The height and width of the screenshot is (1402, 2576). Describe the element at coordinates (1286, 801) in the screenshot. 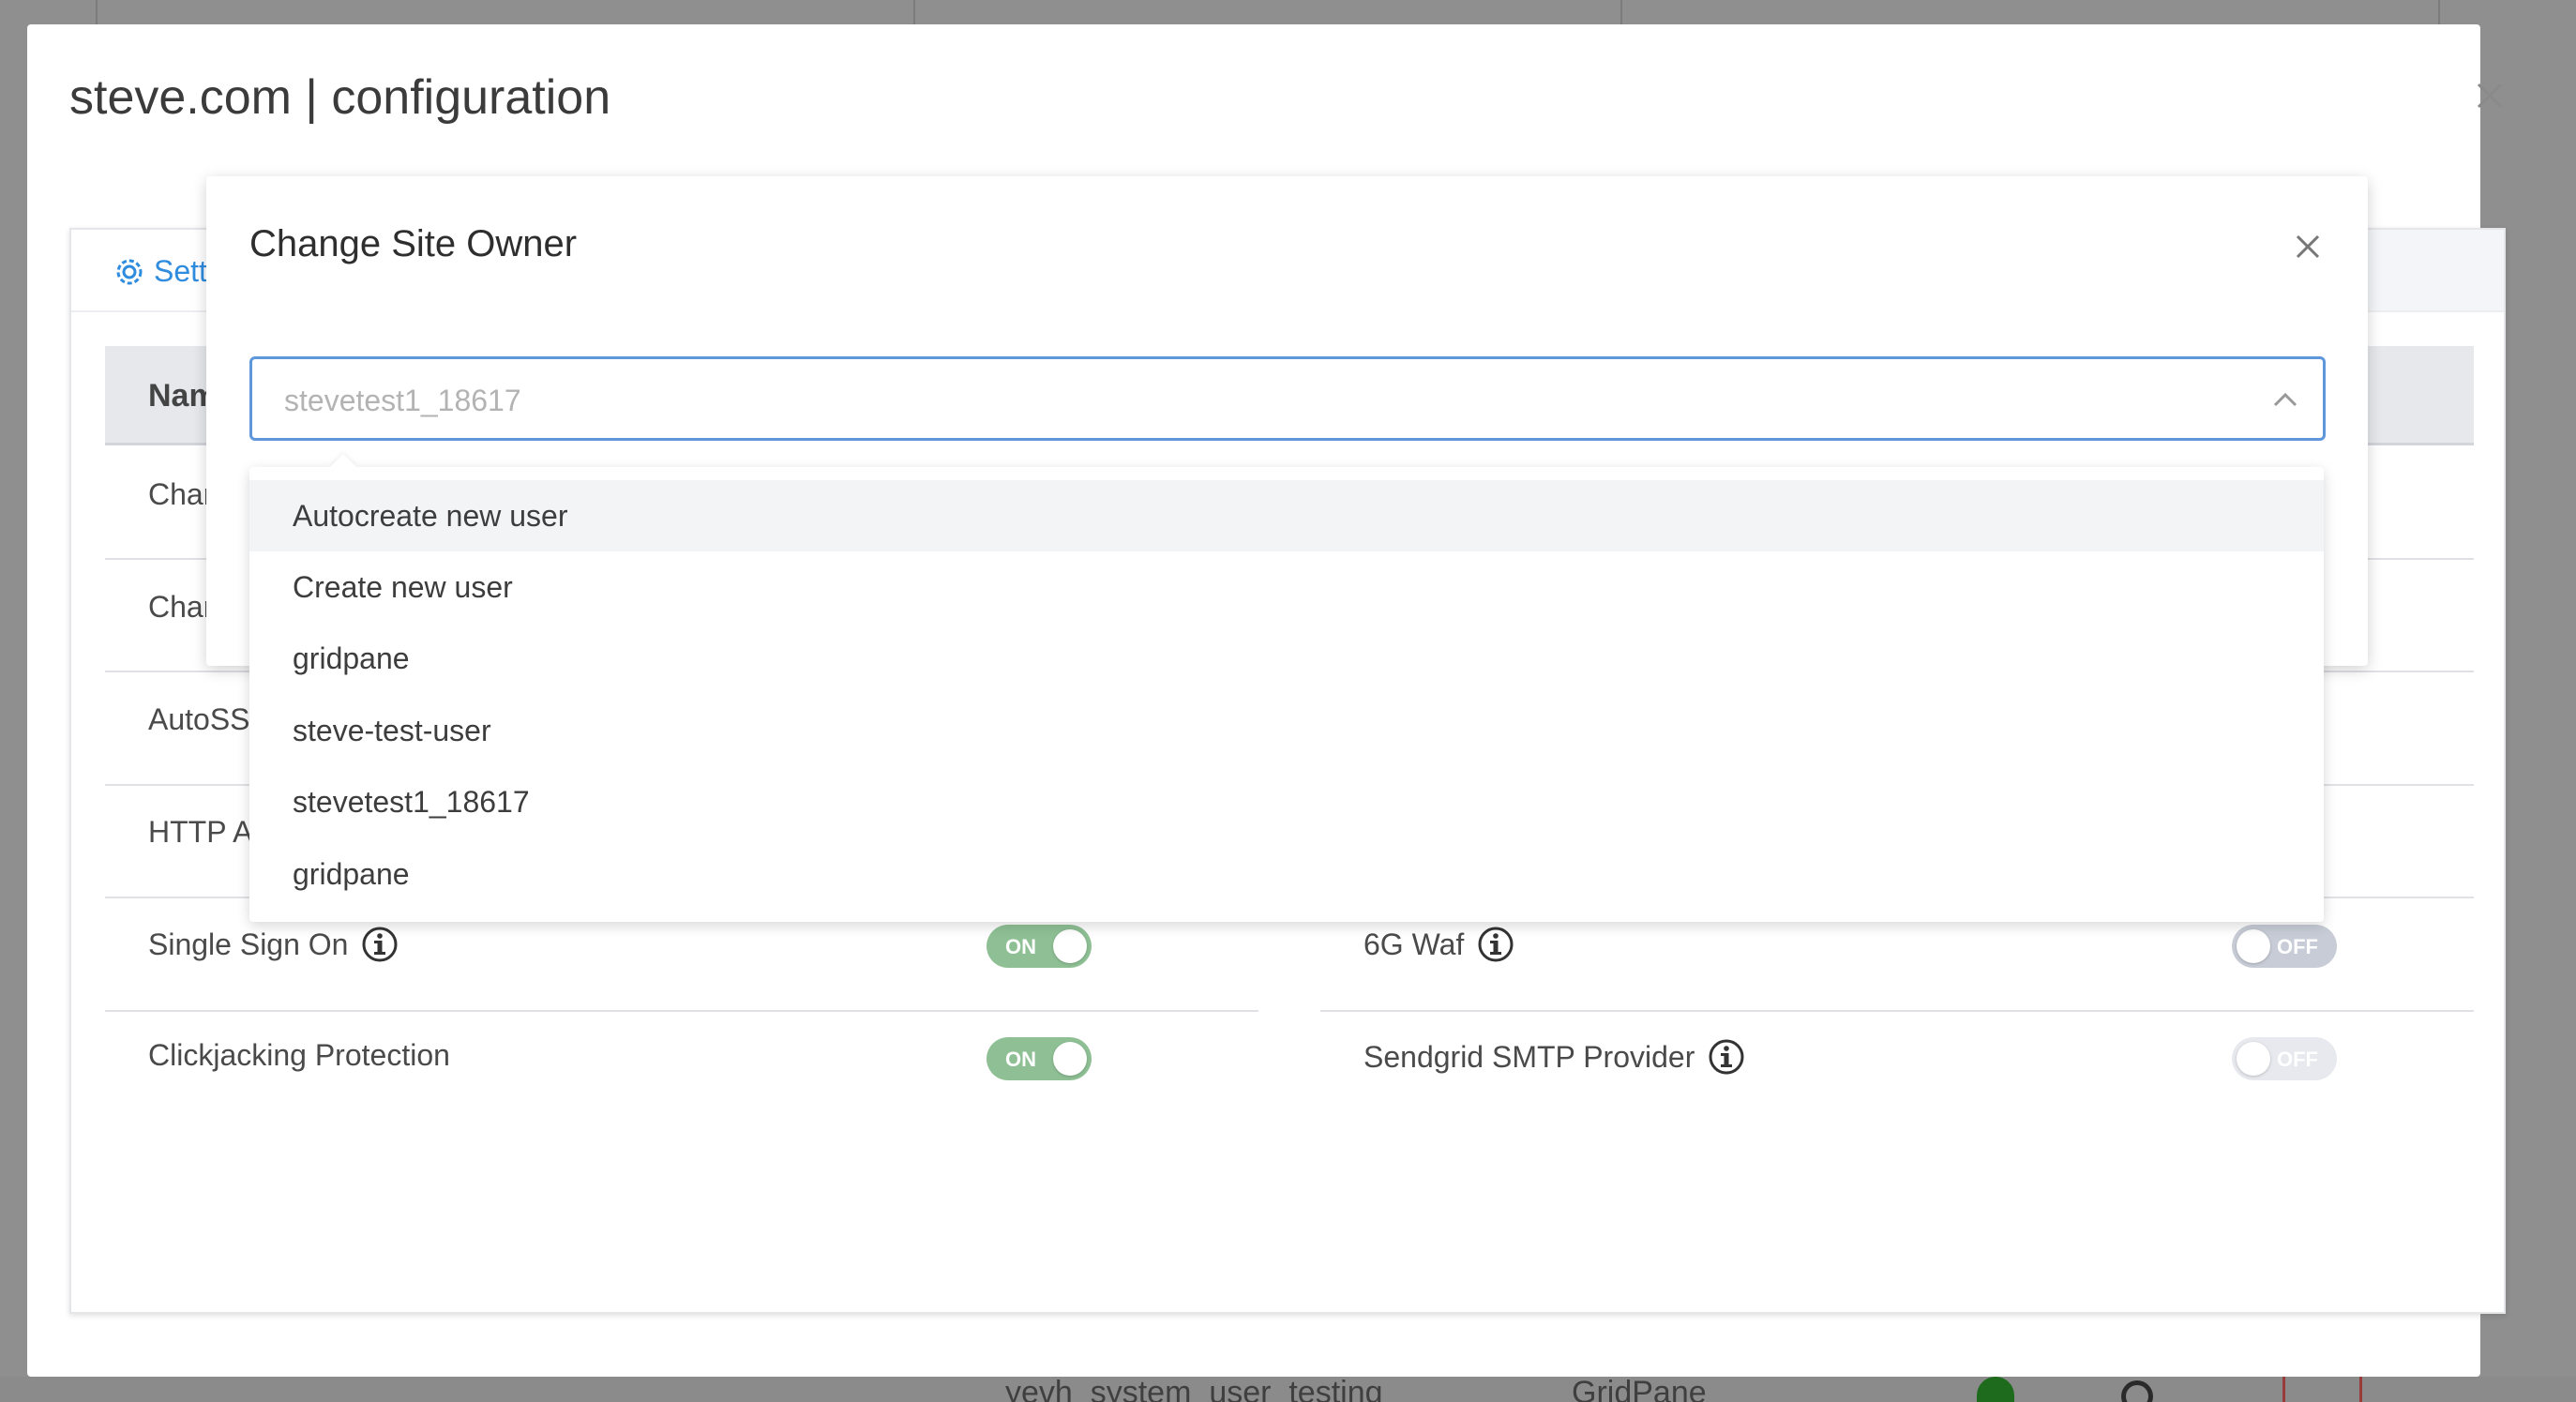

I see `dropdown-option: stevetest1_18617` at that location.